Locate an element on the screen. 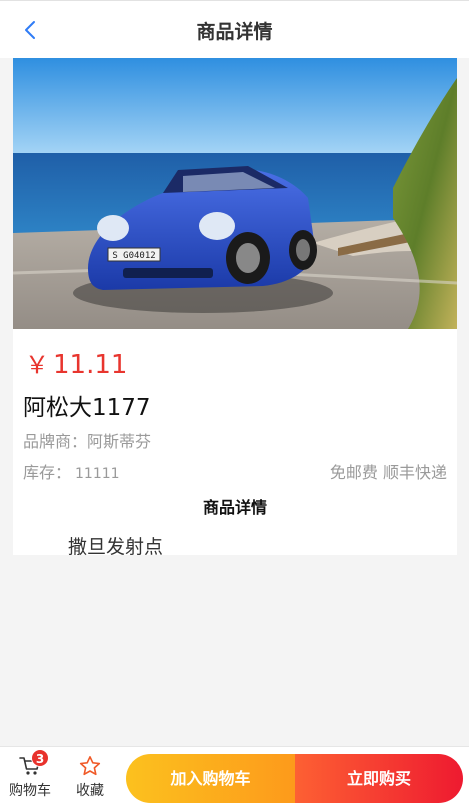  brand-info: 品牌商：阿斯蒂芬 is located at coordinates (87, 440).